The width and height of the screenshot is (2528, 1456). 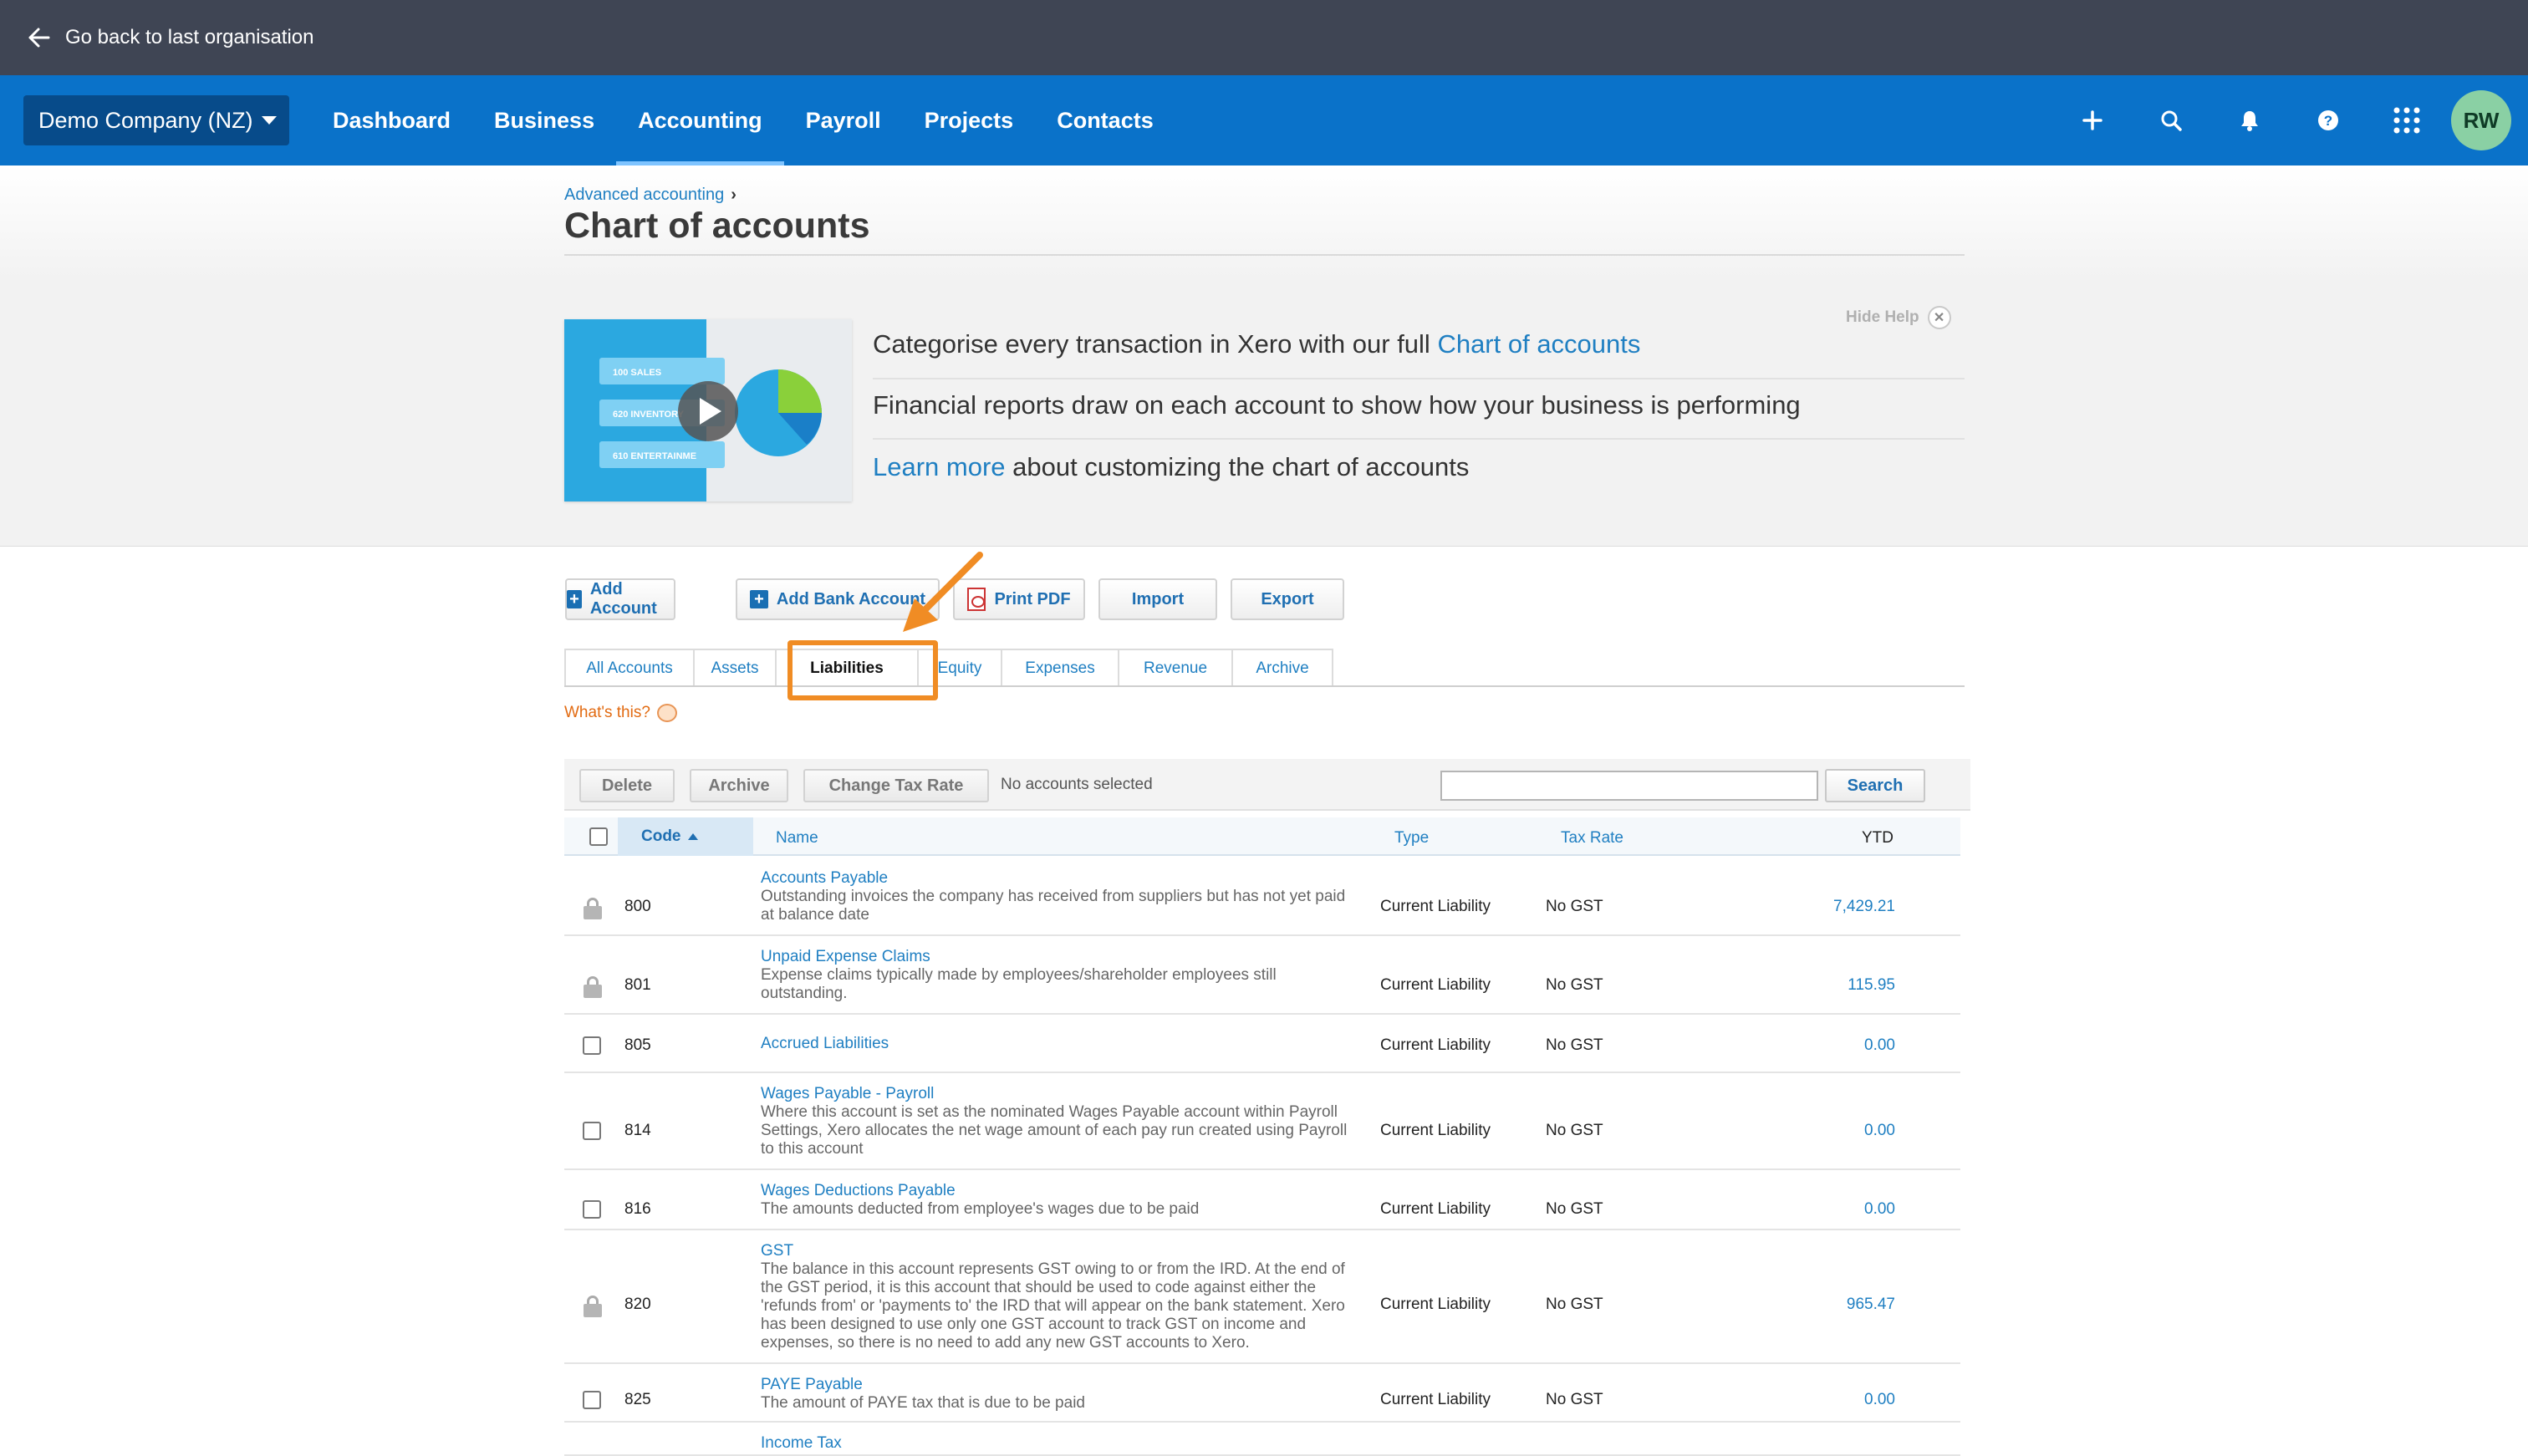 I want to click on search-icon, so click(x=2171, y=120).